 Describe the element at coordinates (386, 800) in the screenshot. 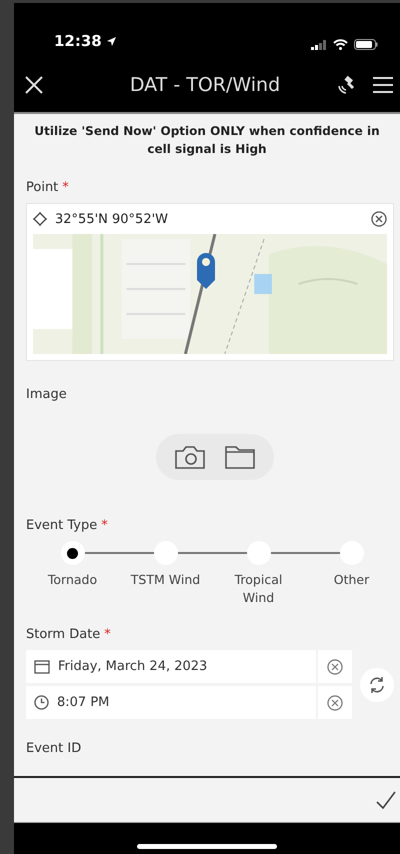

I see `submit-button` at that location.